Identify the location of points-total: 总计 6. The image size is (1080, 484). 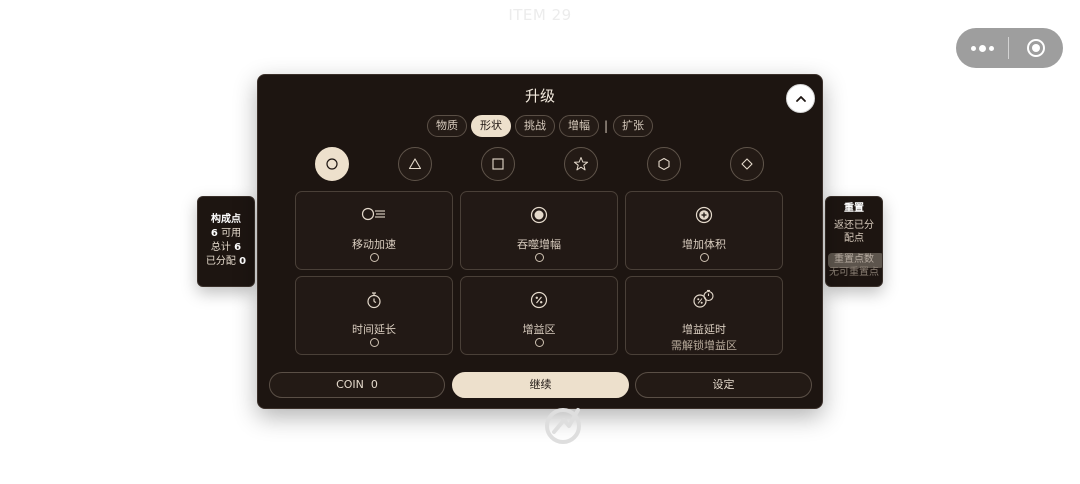
(226, 248).